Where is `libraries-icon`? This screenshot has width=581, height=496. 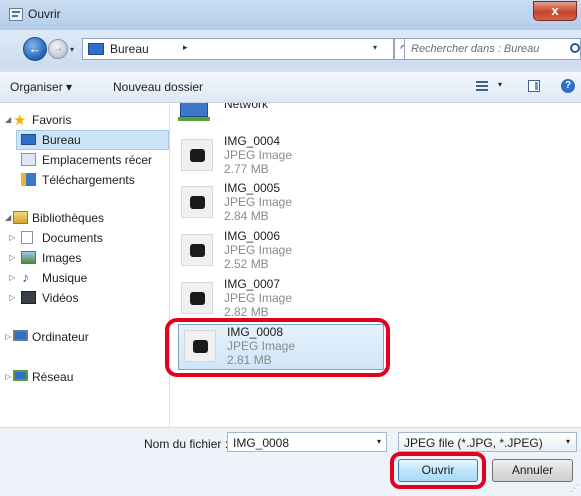 libraries-icon is located at coordinates (20, 217).